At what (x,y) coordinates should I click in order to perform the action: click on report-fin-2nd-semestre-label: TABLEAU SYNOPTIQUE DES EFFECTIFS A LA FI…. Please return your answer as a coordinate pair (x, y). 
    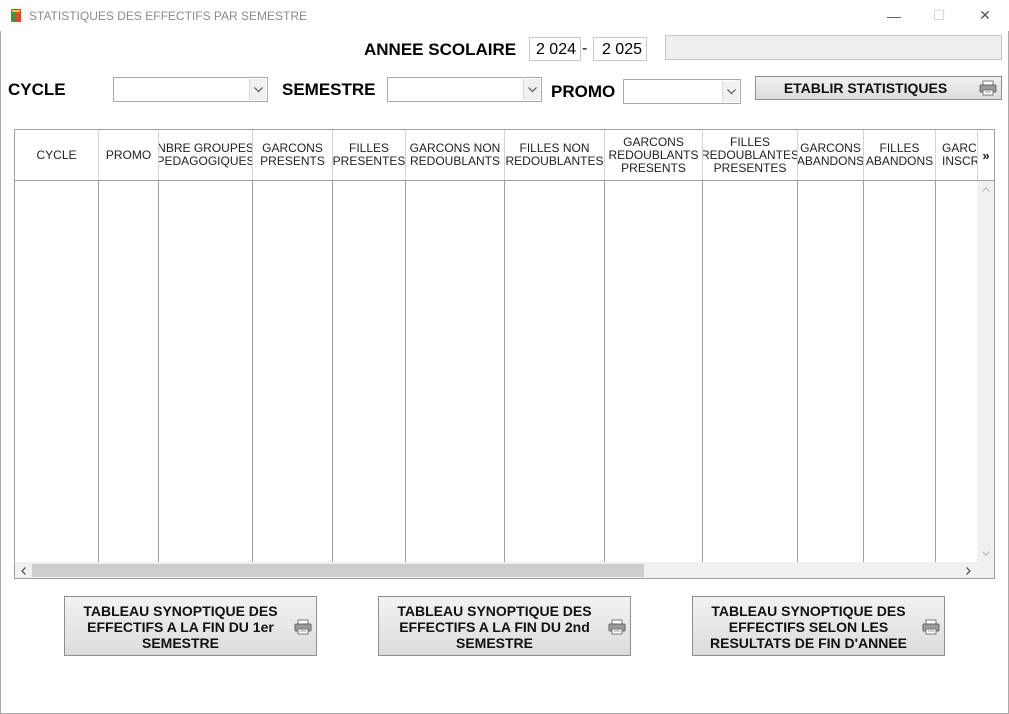
    Looking at the image, I should click on (494, 627).